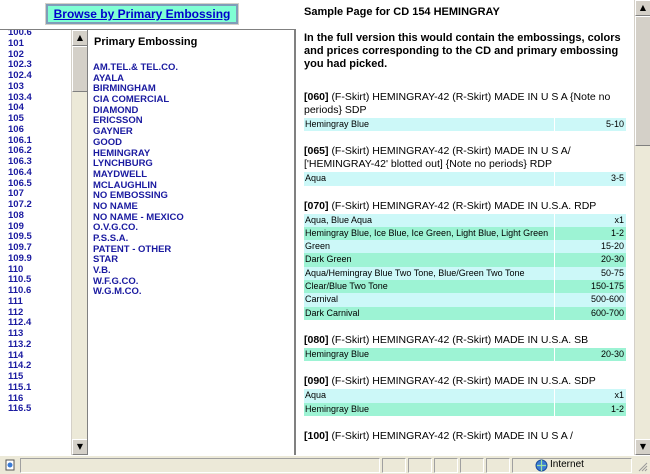  What do you see at coordinates (20, 75) in the screenshot?
I see `cd-number-link: 102.4` at bounding box center [20, 75].